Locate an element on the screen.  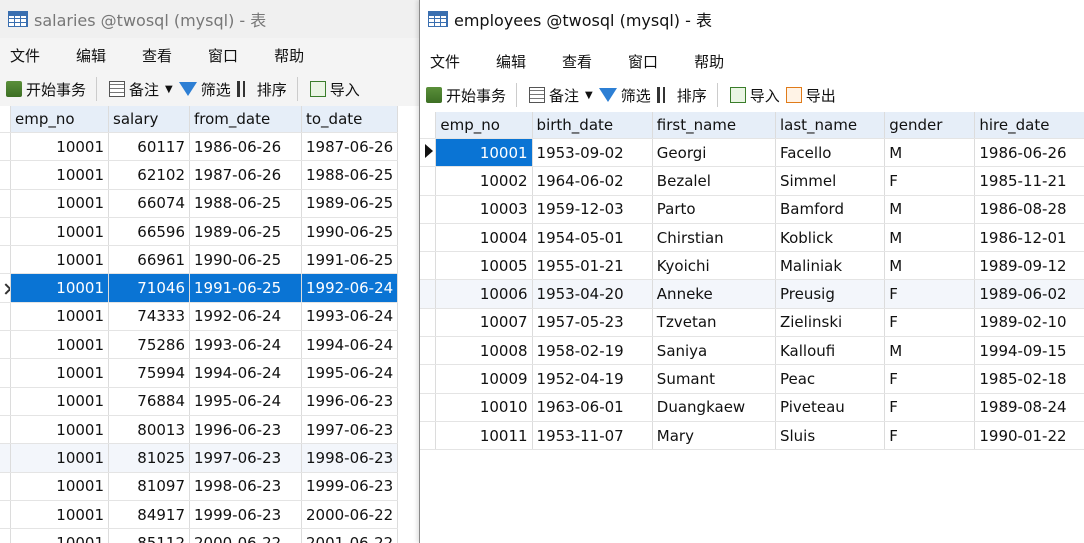
column-header-to-date: to_date is located at coordinates (350, 119).